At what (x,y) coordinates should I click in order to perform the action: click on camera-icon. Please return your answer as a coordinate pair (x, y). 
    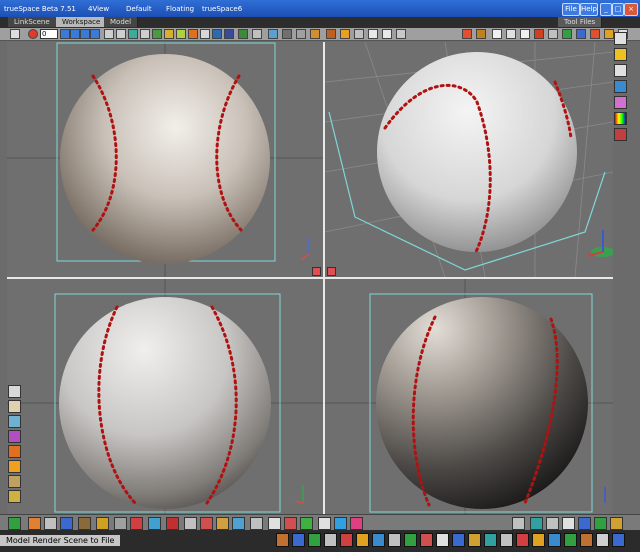
    Looking at the image, I should click on (205, 34).